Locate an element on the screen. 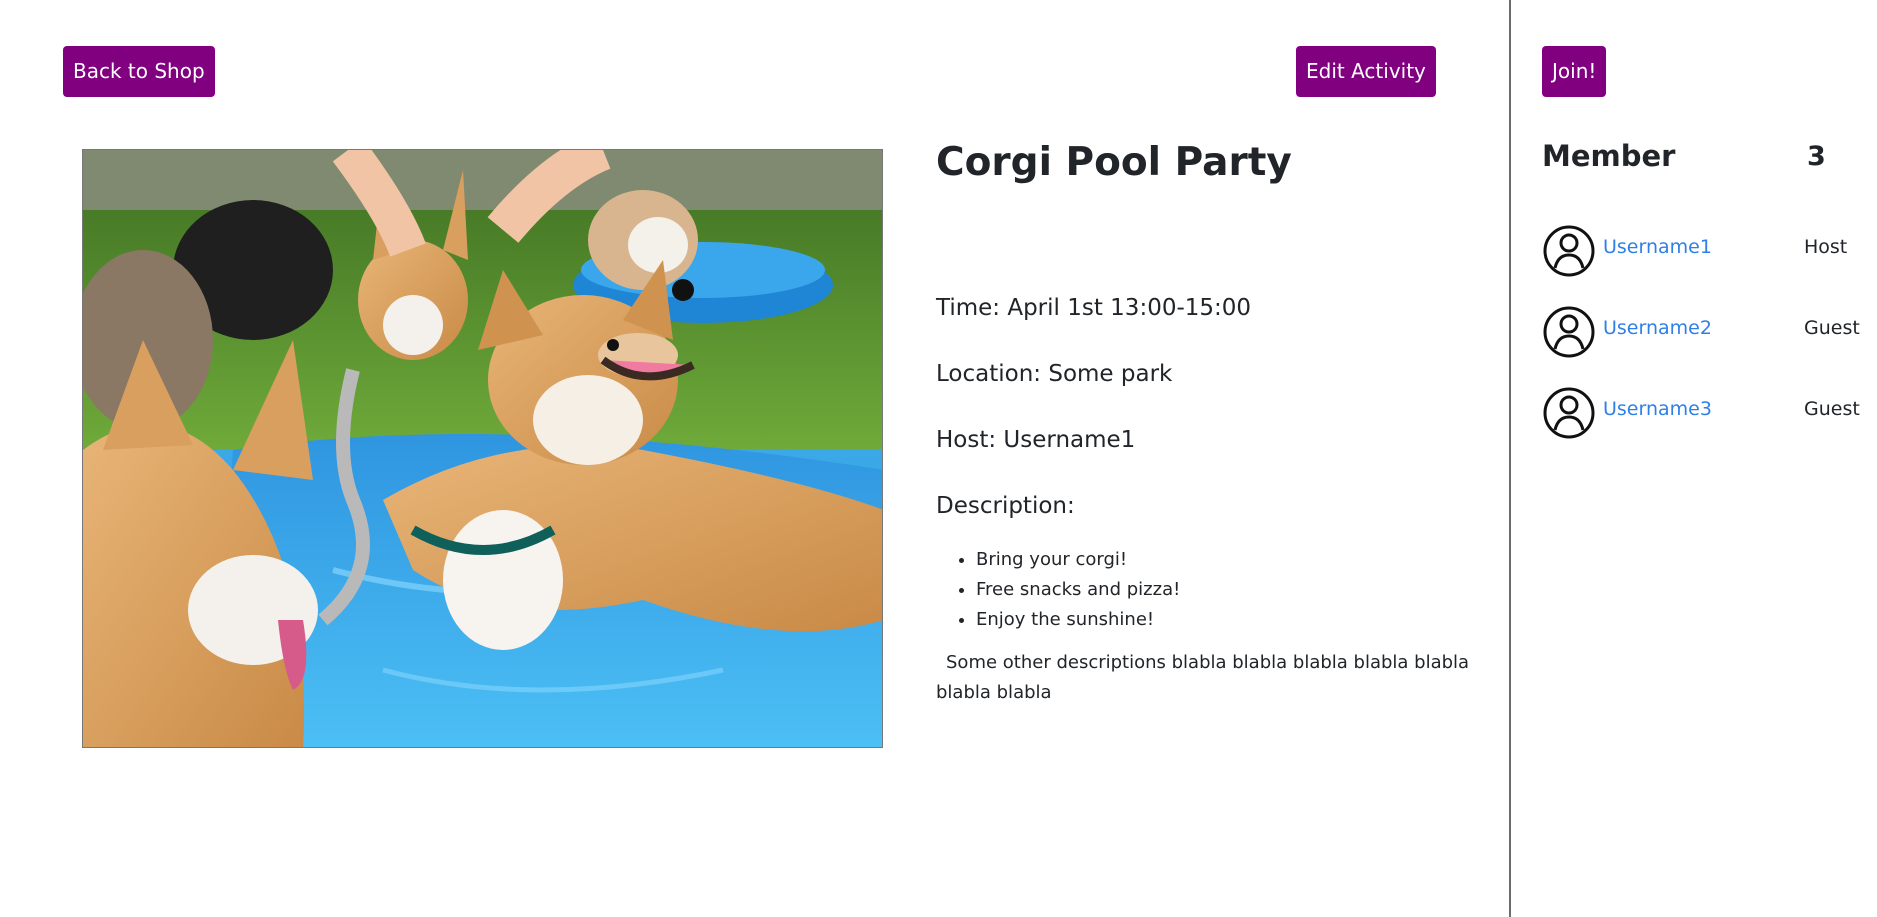  edit-activity-button: Edit Activity is located at coordinates (1366, 71).